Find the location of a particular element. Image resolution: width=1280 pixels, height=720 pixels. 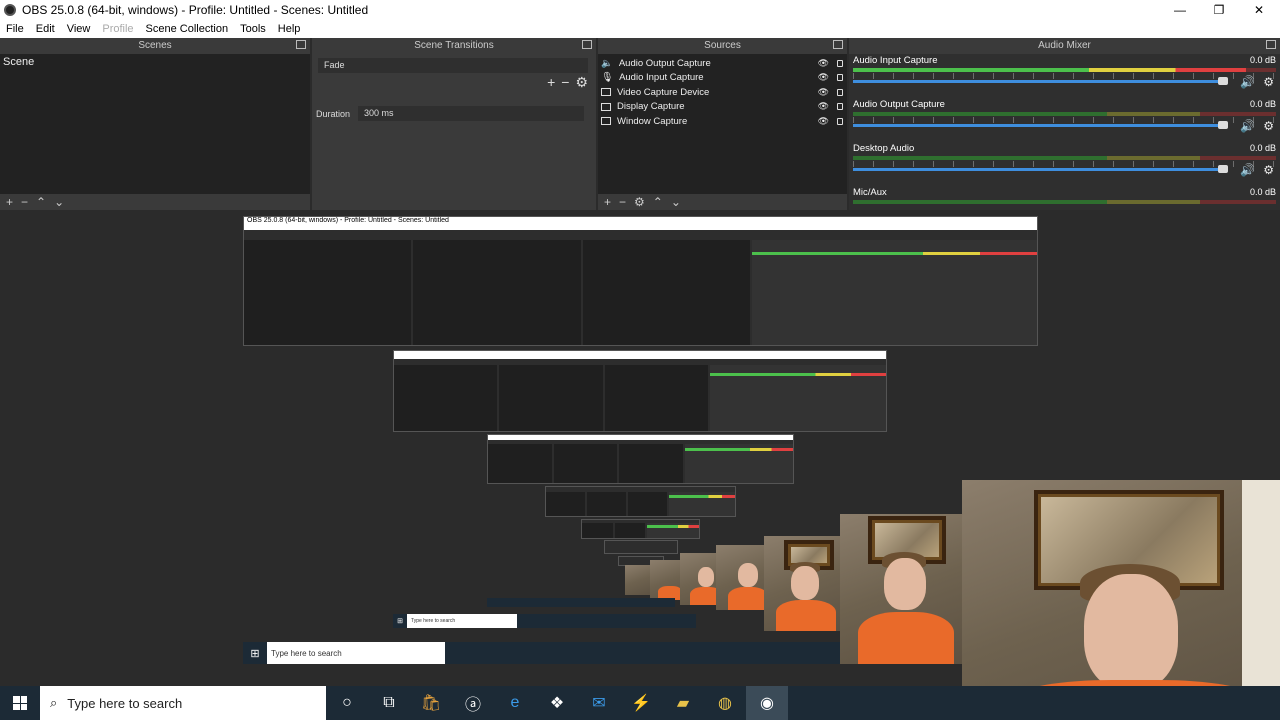

obs-icon: ◉ is located at coordinates (767, 703).